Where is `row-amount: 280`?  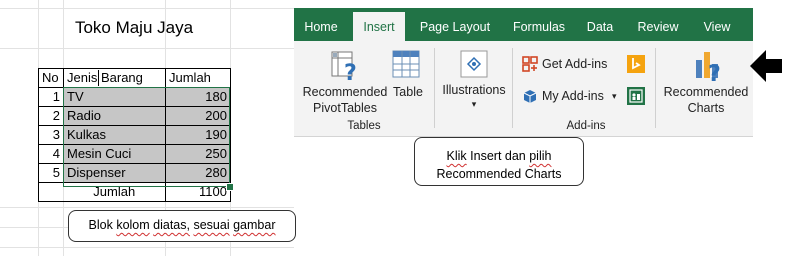
row-amount: 280 is located at coordinates (198, 173).